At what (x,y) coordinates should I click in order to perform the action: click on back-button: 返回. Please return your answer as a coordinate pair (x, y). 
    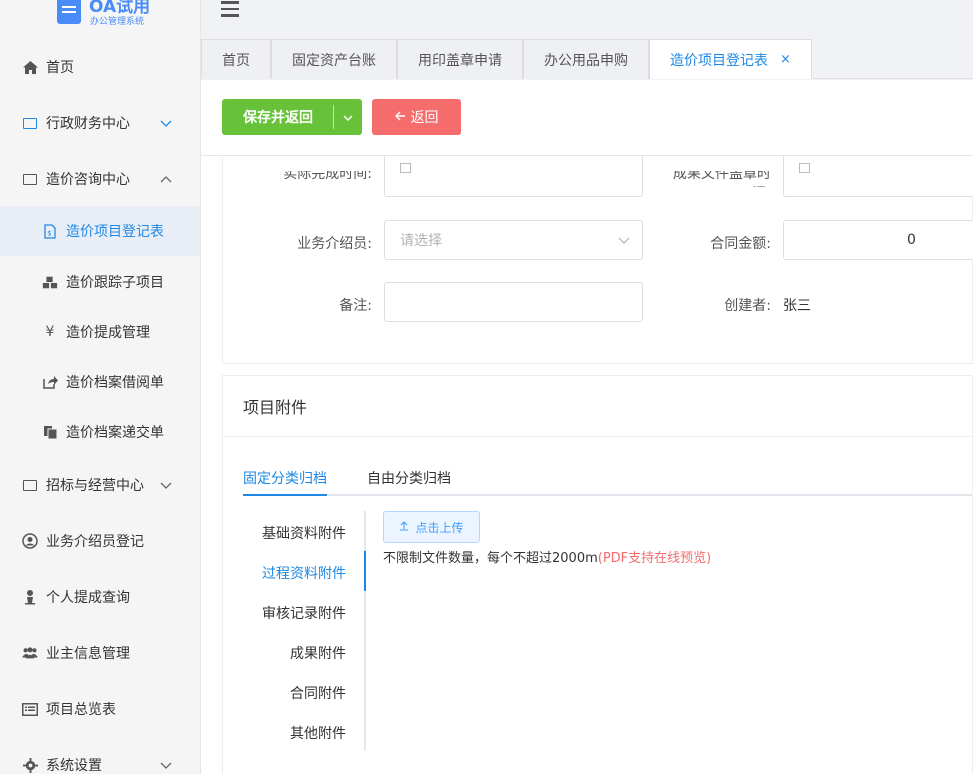
    Looking at the image, I should click on (416, 117).